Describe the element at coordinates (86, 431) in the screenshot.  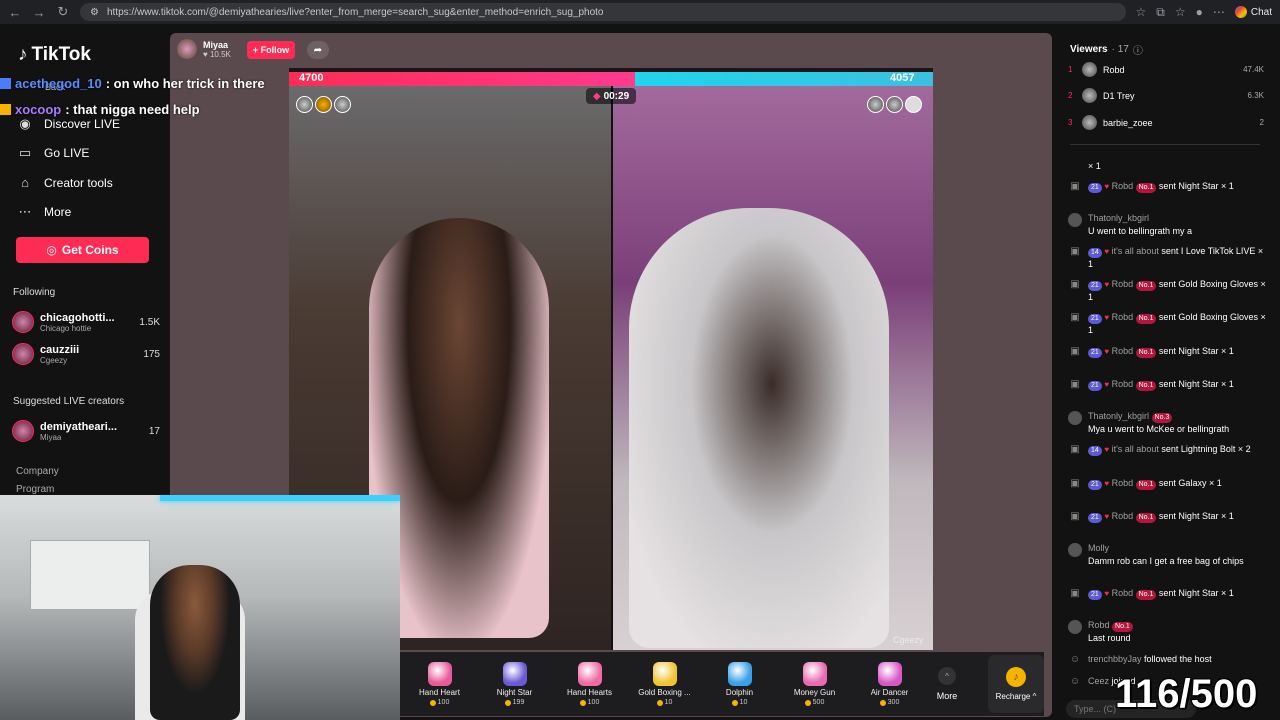
I see `suggested-creator: demiyatheari... Miyaa 17` at that location.